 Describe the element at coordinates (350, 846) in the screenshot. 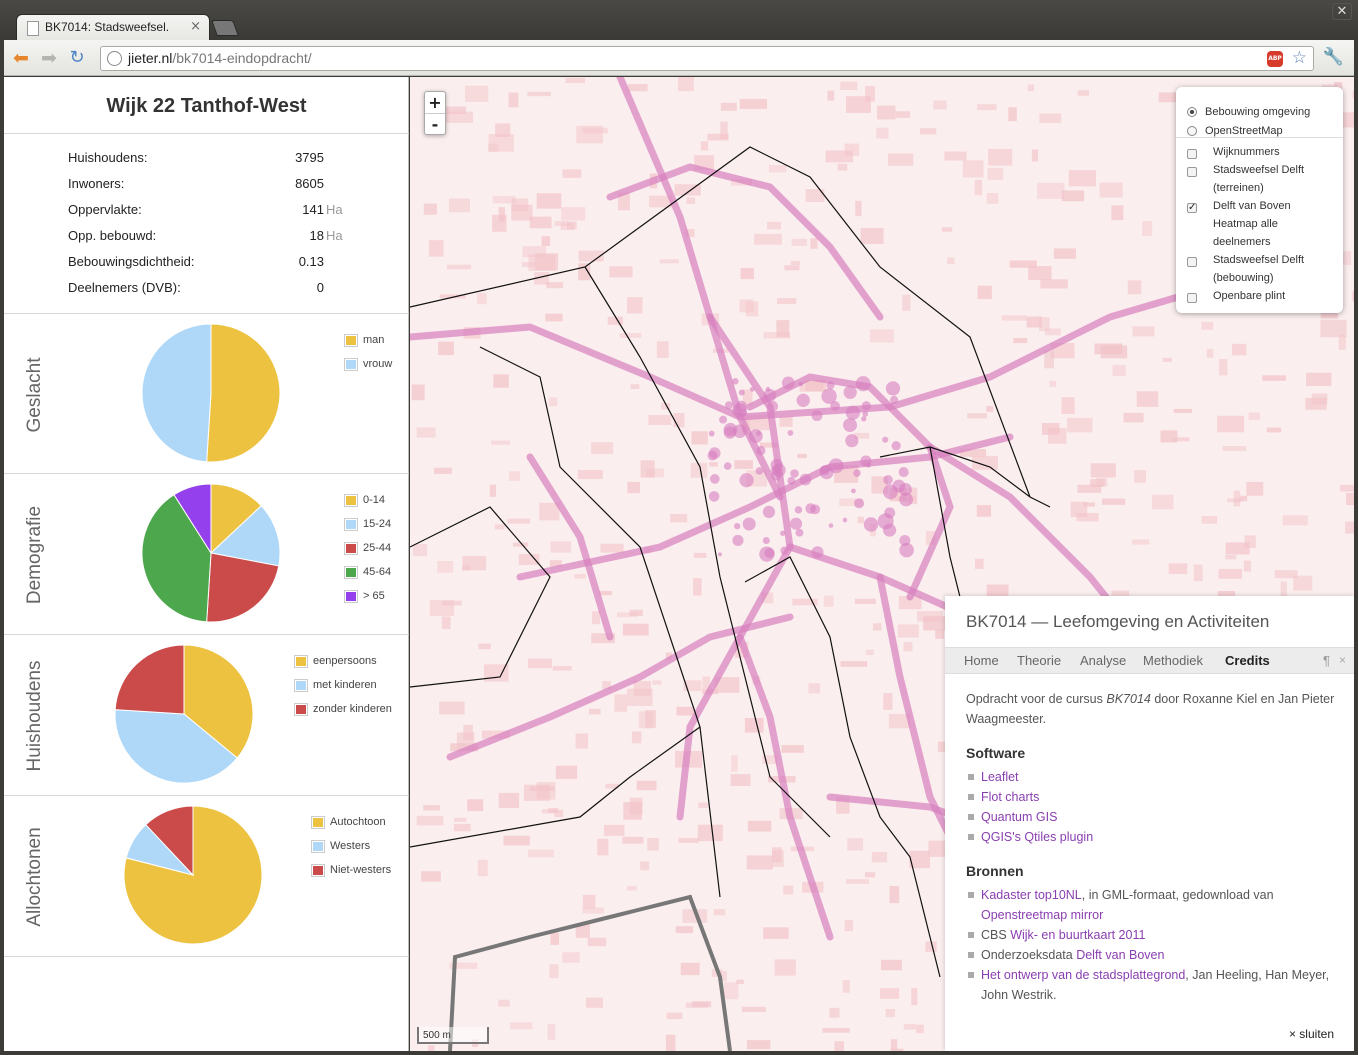

I see `legend-label: Westers` at that location.